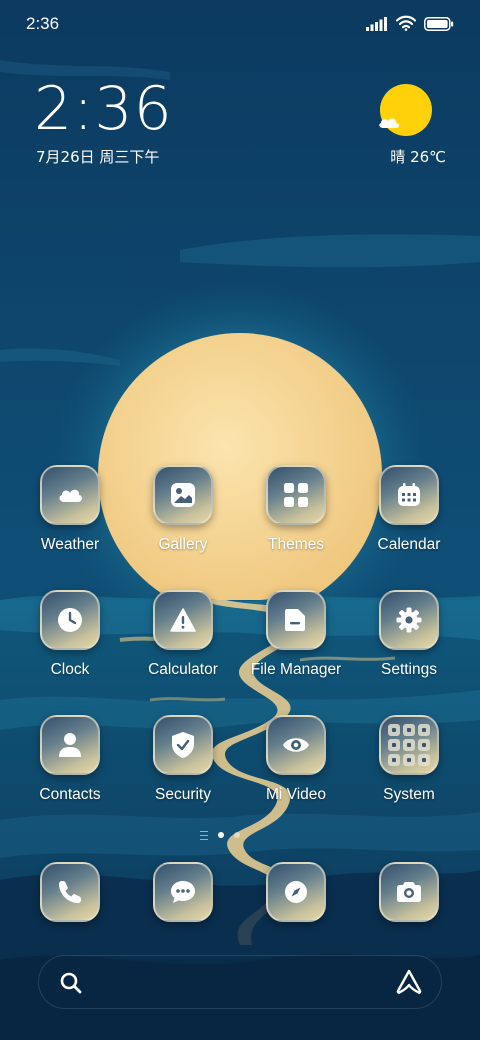 The height and width of the screenshot is (1040, 480). Describe the element at coordinates (43, 23) in the screenshot. I see `status-time: 2:36` at that location.